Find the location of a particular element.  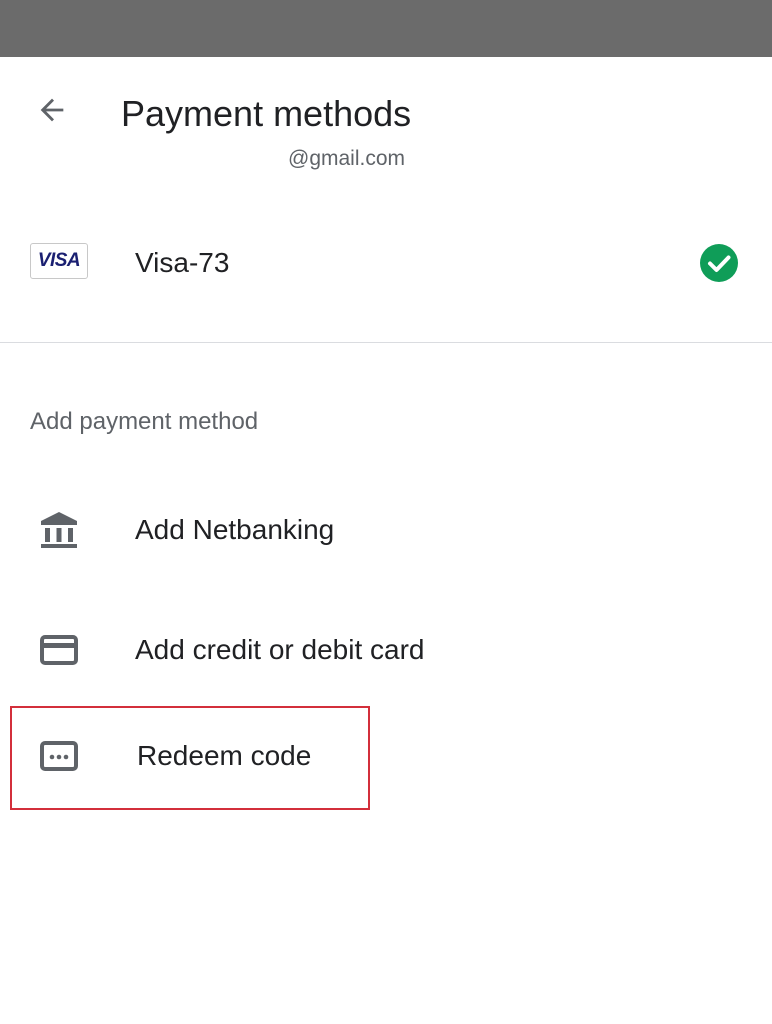

app-header: Payment methods @gmail.com is located at coordinates (386, 127).